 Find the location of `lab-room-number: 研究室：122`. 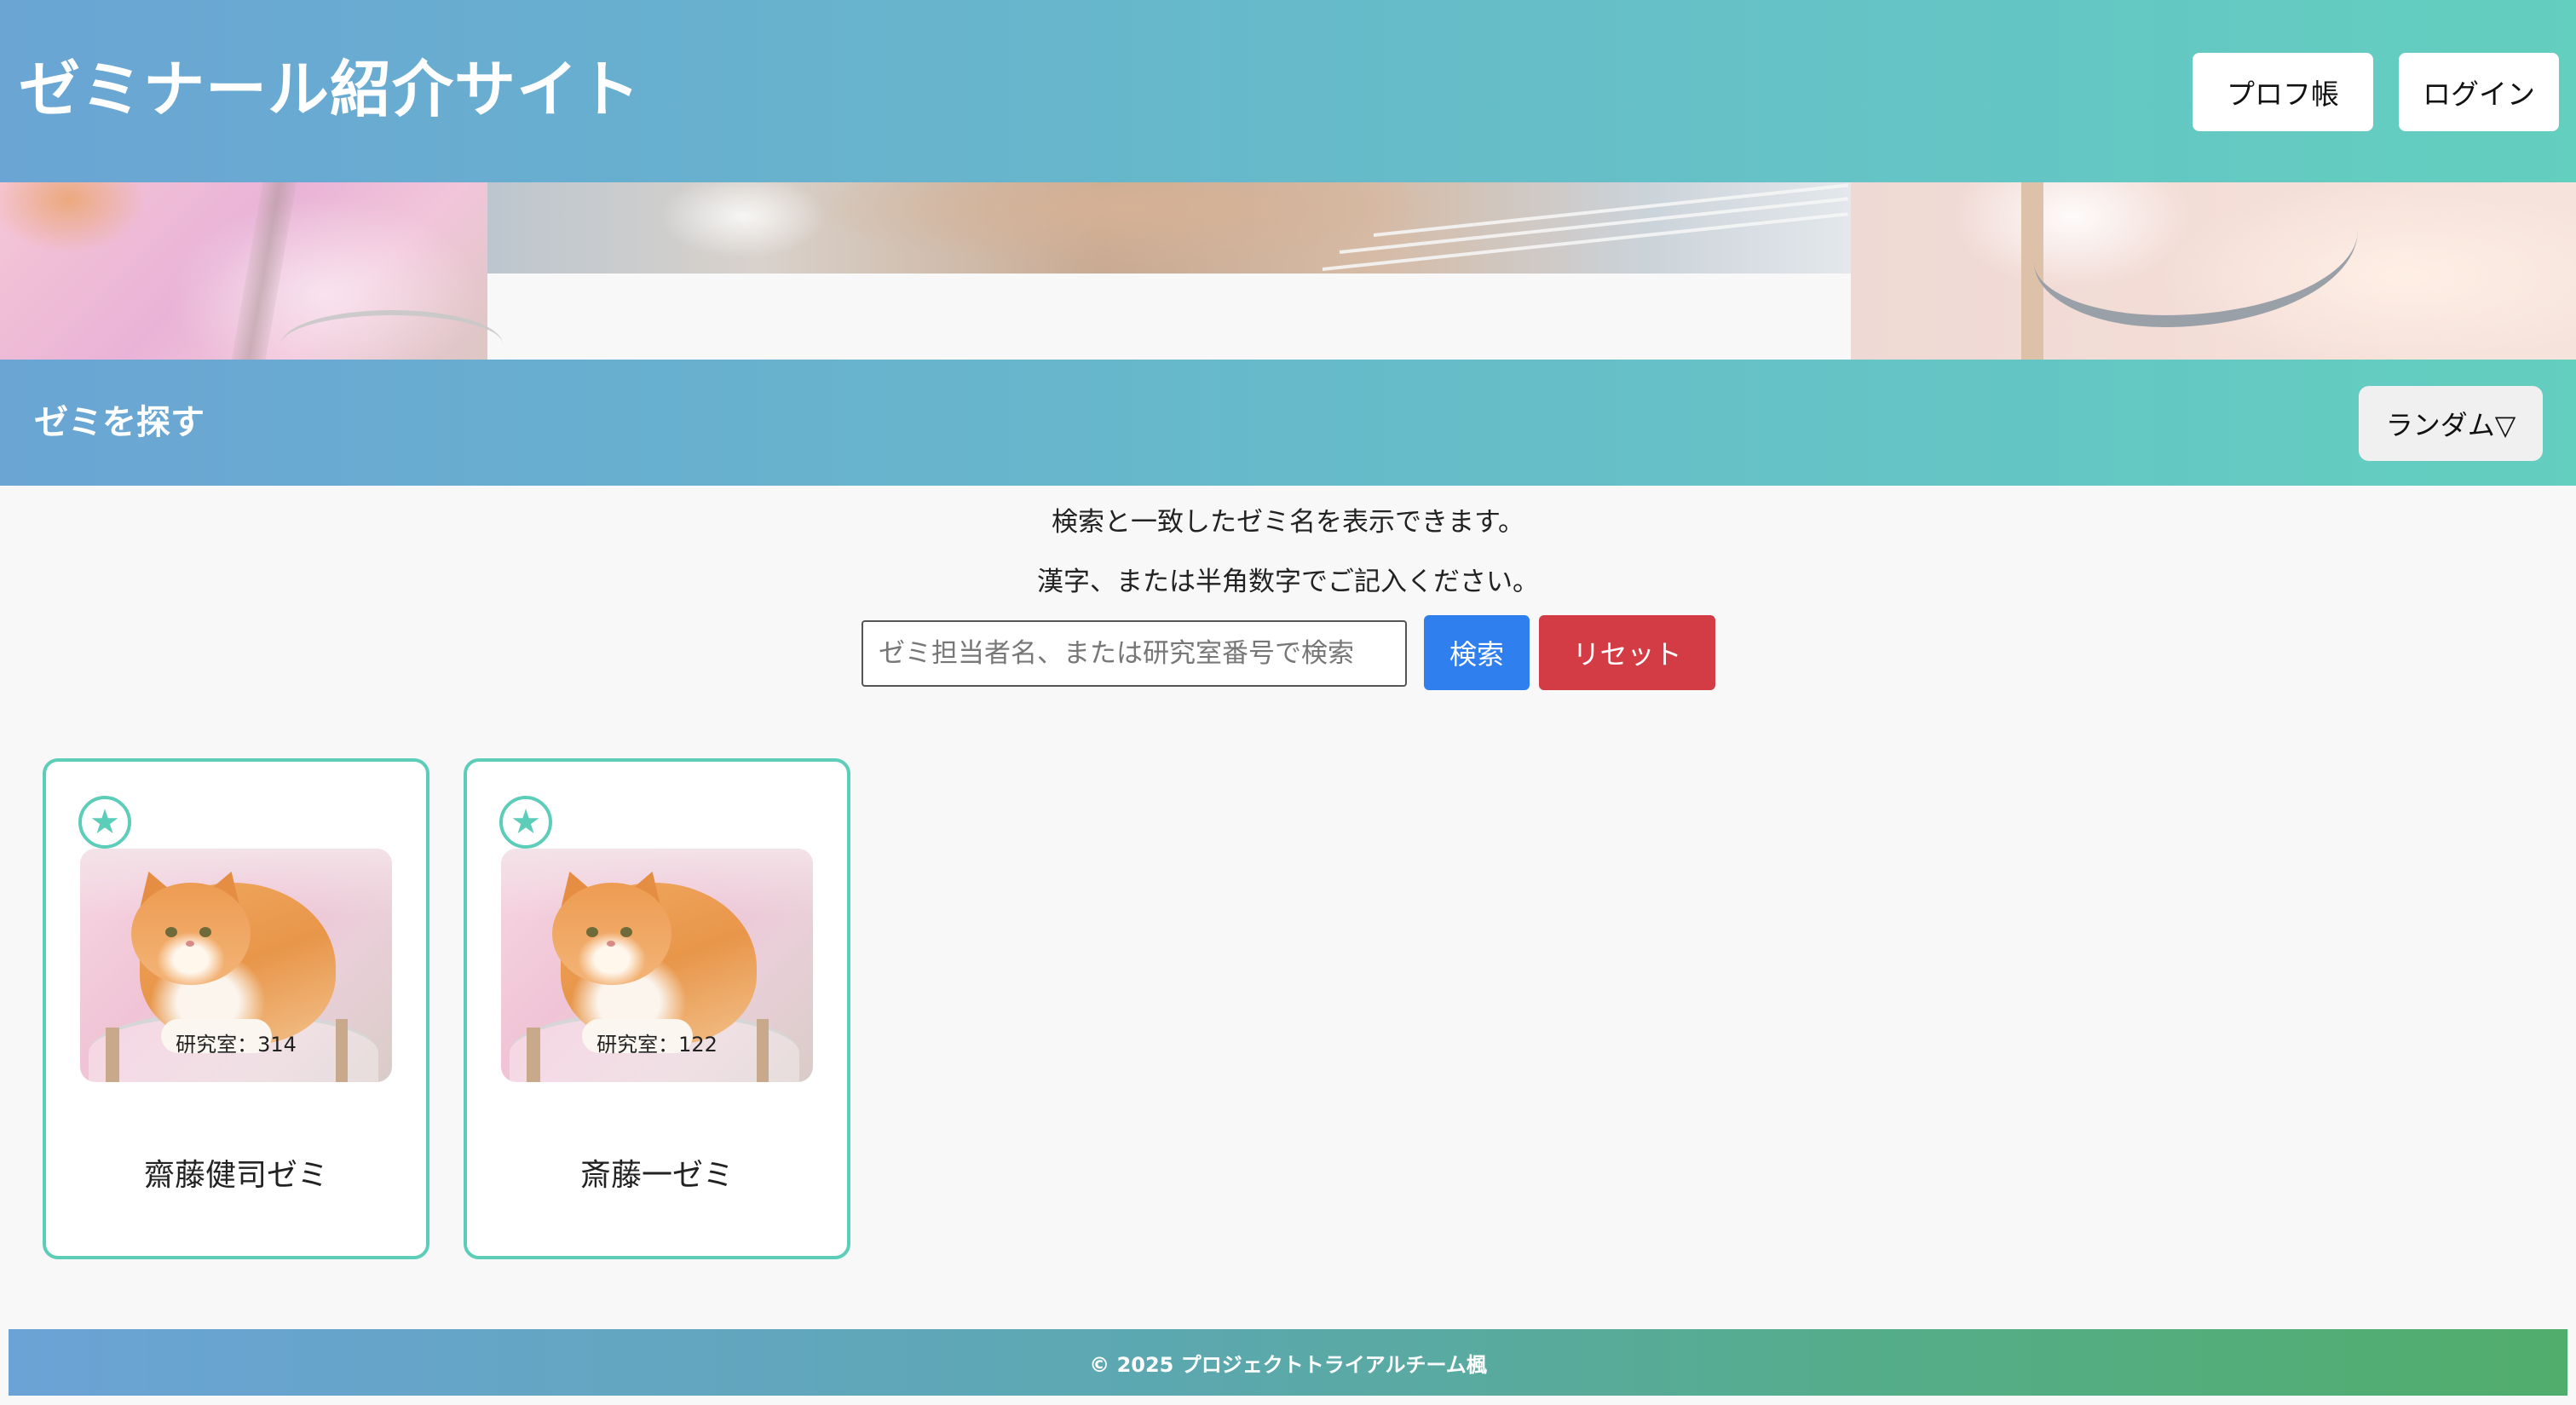

lab-room-number: 研究室：122 is located at coordinates (656, 1045).